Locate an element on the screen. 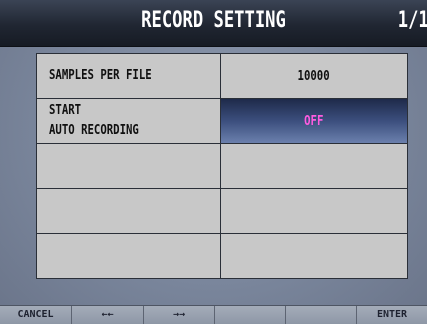  setting-label-cell: SAMPLES PER FILE is located at coordinates (129, 76).